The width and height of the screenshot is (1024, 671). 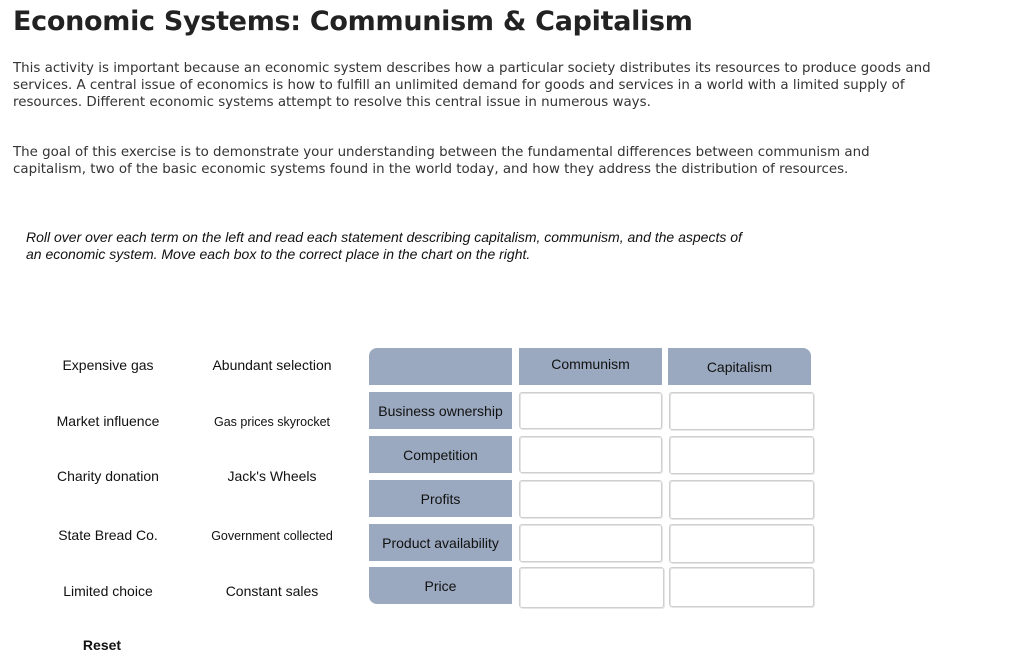 I want to click on row-header-product-availability: Product availability, so click(x=440, y=542).